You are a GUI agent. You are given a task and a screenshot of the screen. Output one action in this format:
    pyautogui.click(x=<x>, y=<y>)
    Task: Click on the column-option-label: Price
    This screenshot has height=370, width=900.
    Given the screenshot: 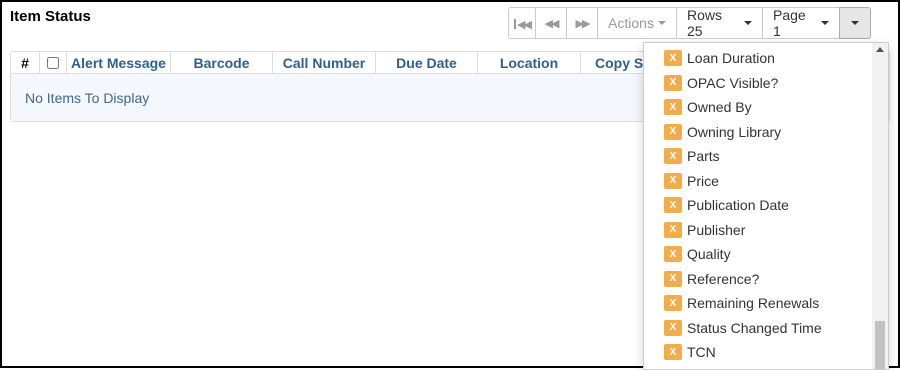 What is the action you would take?
    pyautogui.click(x=703, y=180)
    